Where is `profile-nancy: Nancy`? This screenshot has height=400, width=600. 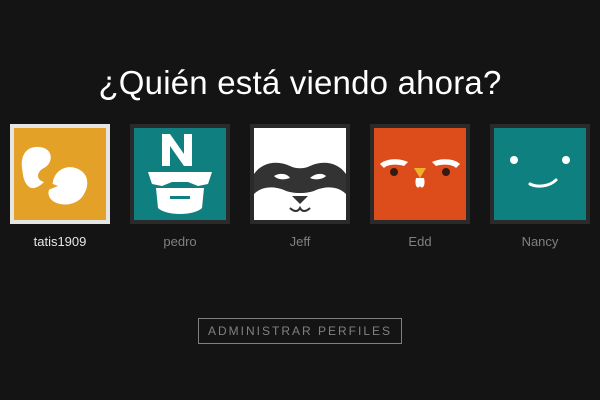 profile-nancy: Nancy is located at coordinates (540, 186).